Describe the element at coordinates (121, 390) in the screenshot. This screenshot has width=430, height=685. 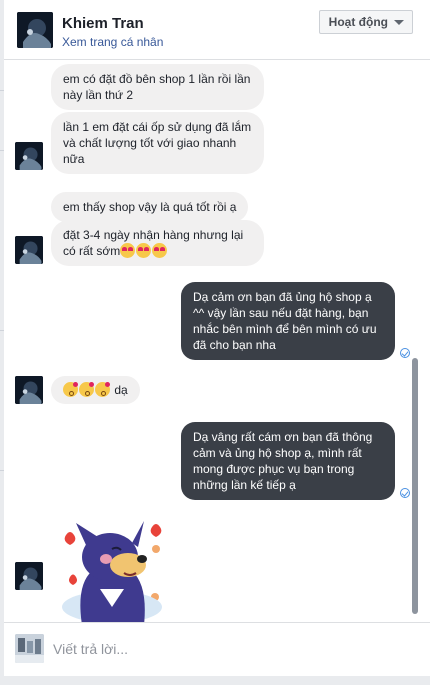
I see `message-text: dạ` at that location.